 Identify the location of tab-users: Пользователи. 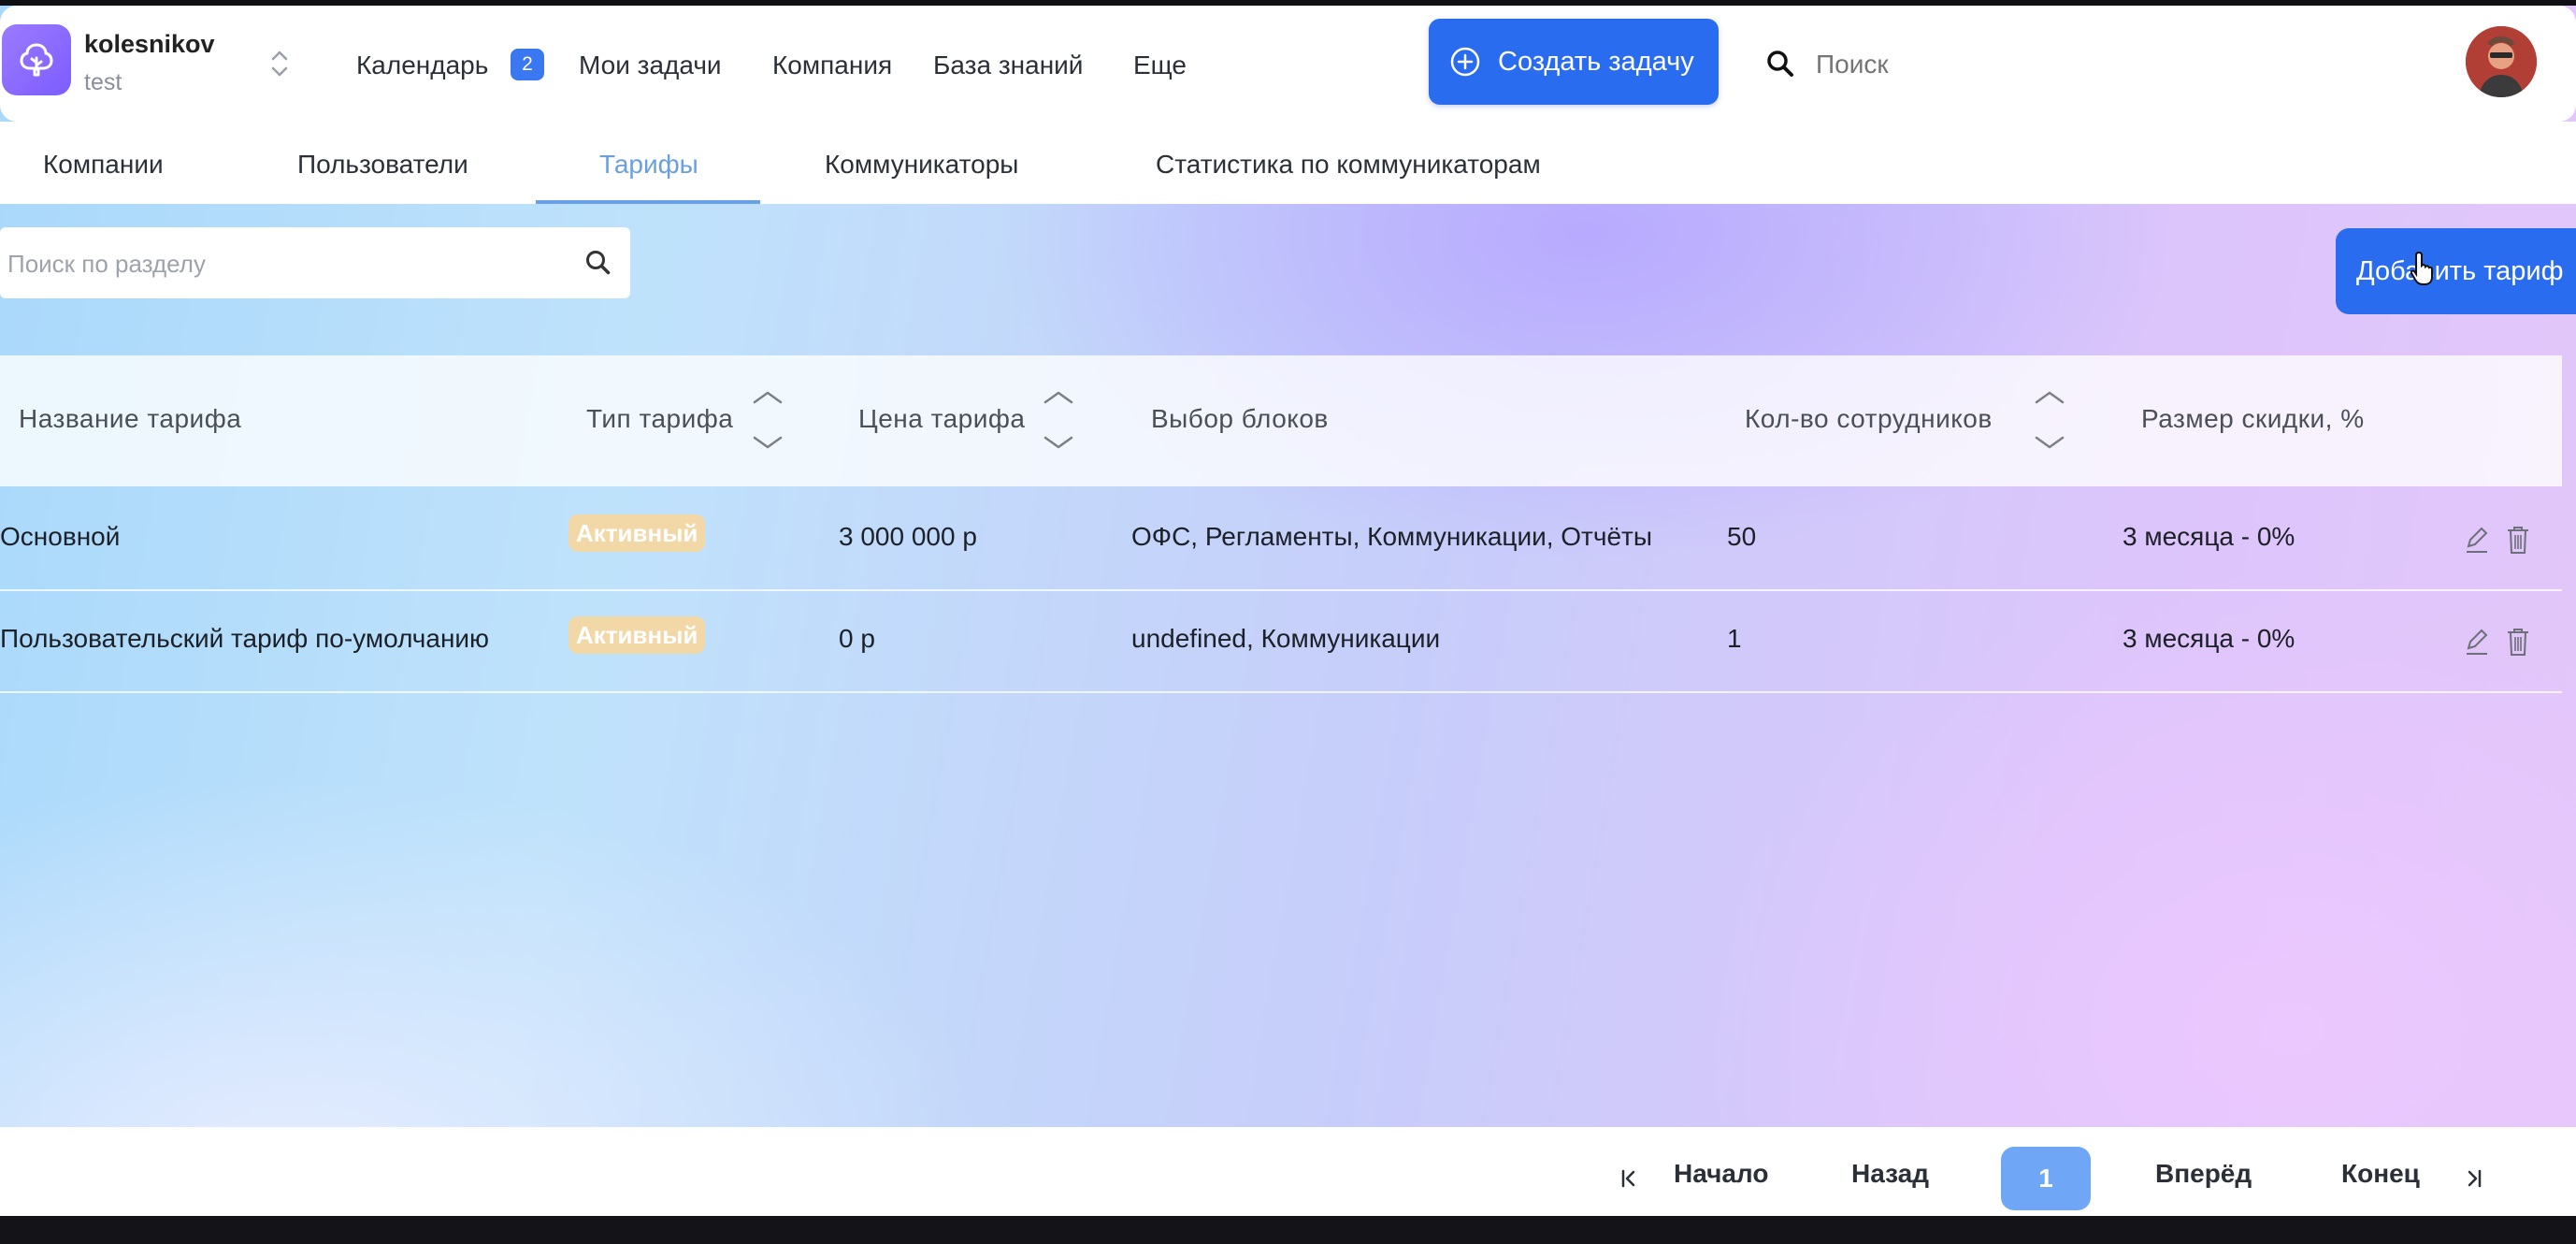
(383, 165).